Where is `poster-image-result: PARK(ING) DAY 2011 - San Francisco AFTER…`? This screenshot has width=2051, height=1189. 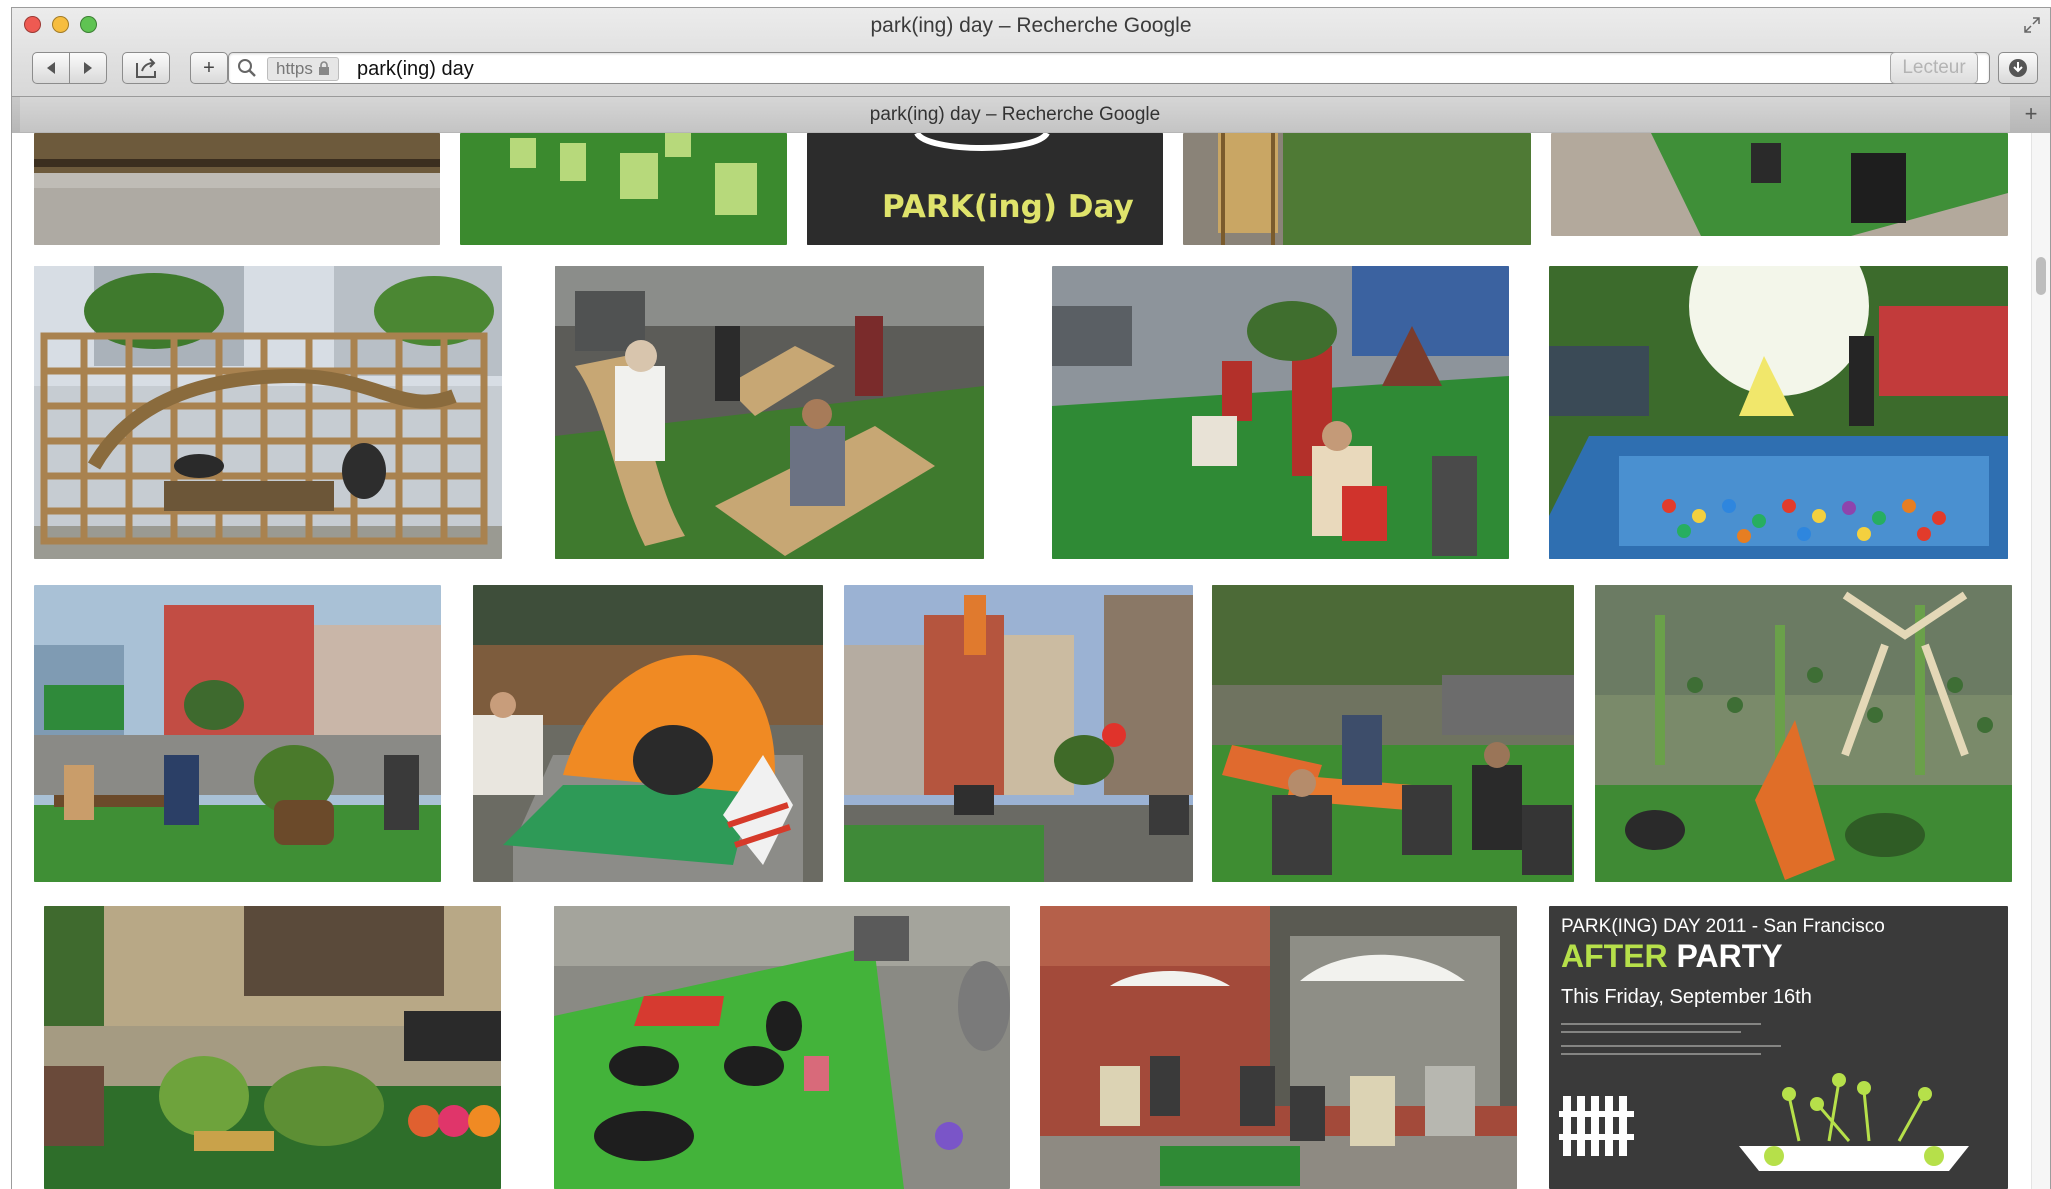 poster-image-result: PARK(ING) DAY 2011 - San Francisco AFTER… is located at coordinates (1778, 1047).